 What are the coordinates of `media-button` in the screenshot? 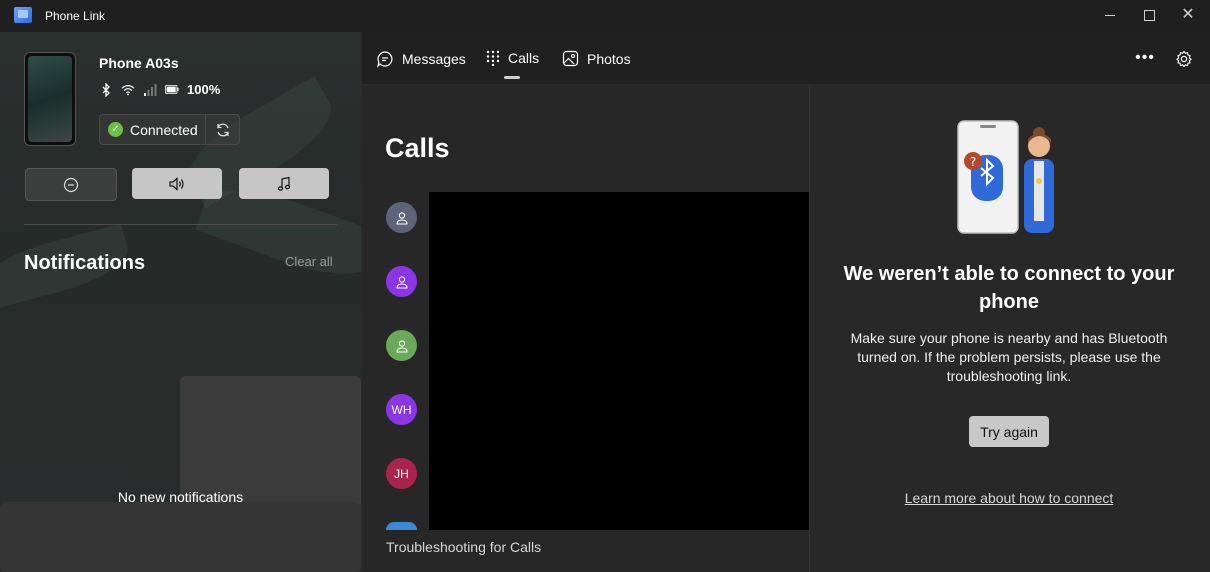 It's located at (284, 183).